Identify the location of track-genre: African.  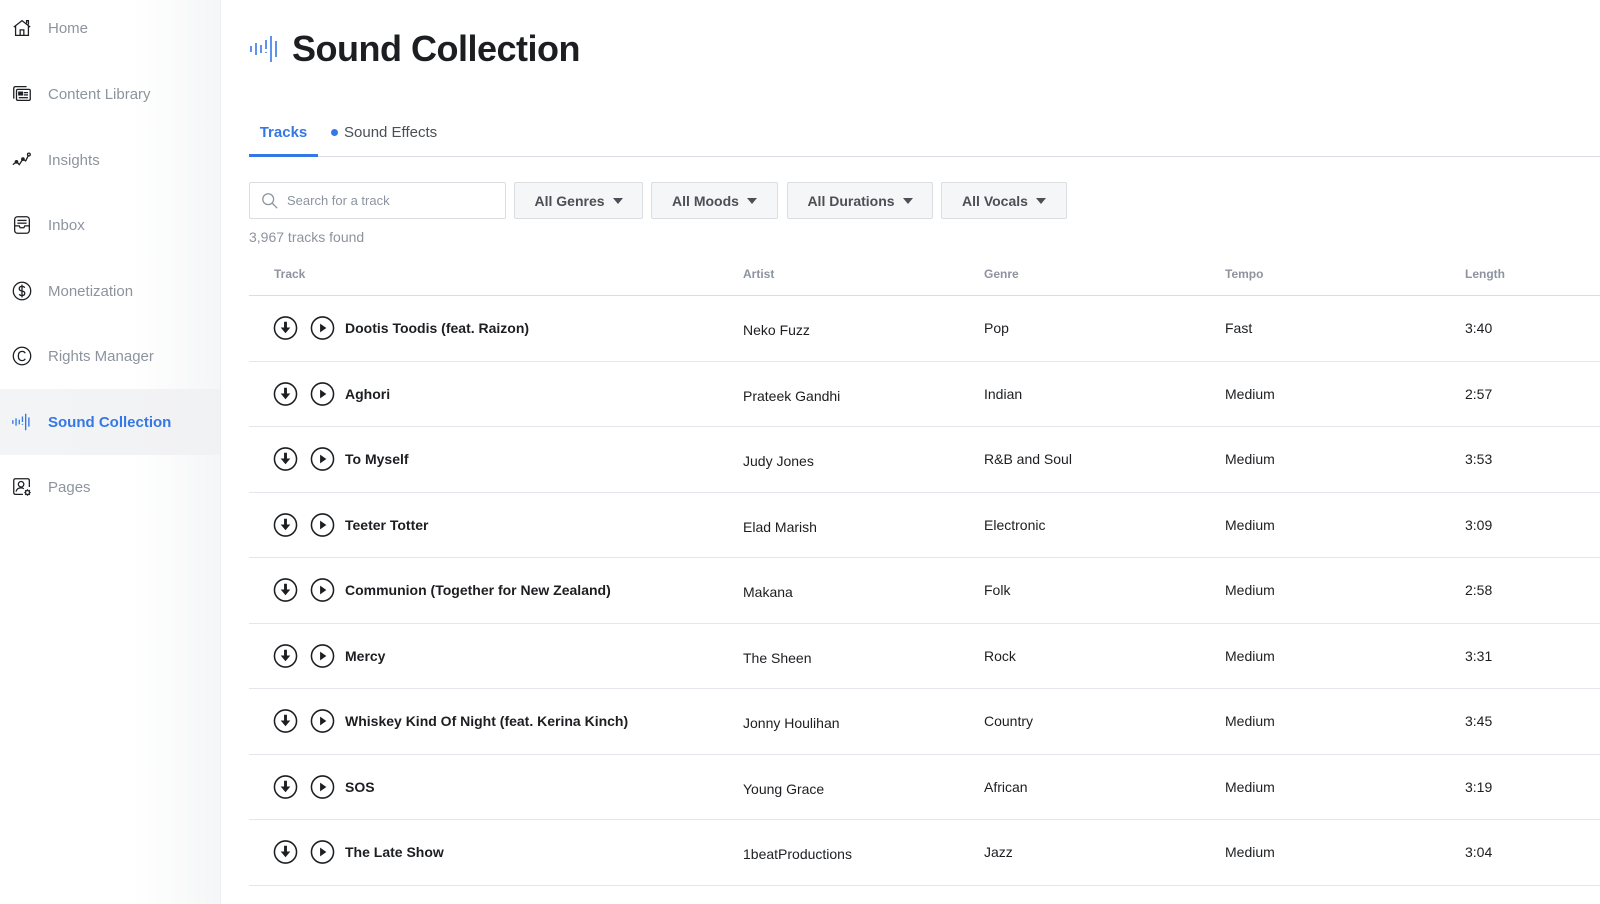
(1006, 786).